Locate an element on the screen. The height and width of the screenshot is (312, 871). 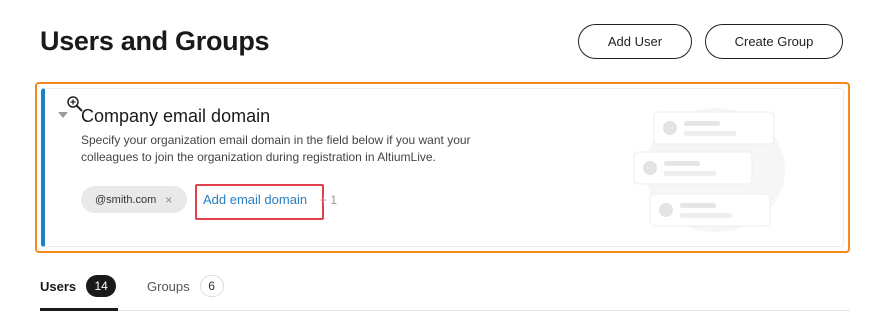
active-tab-underline is located at coordinates (79, 309).